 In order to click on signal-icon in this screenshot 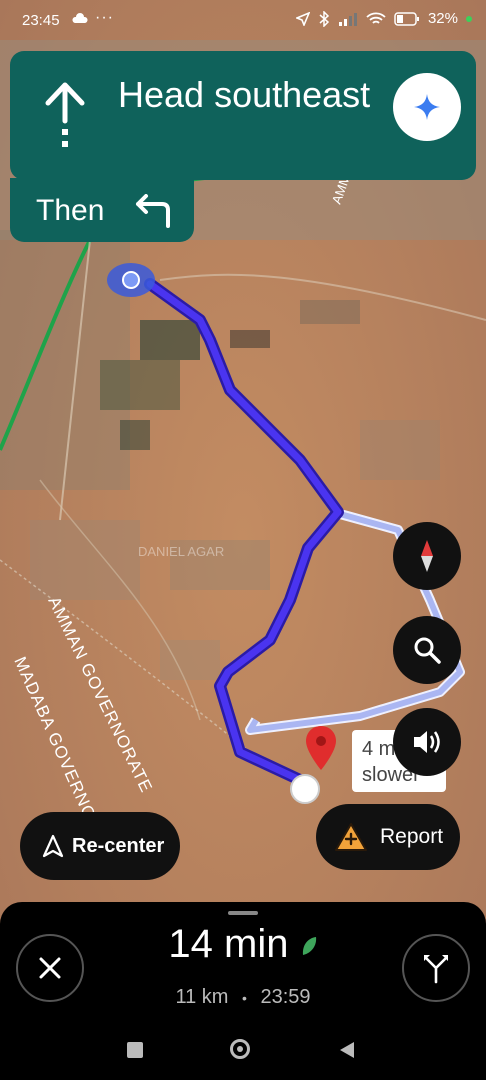, I will do `click(347, 19)`.